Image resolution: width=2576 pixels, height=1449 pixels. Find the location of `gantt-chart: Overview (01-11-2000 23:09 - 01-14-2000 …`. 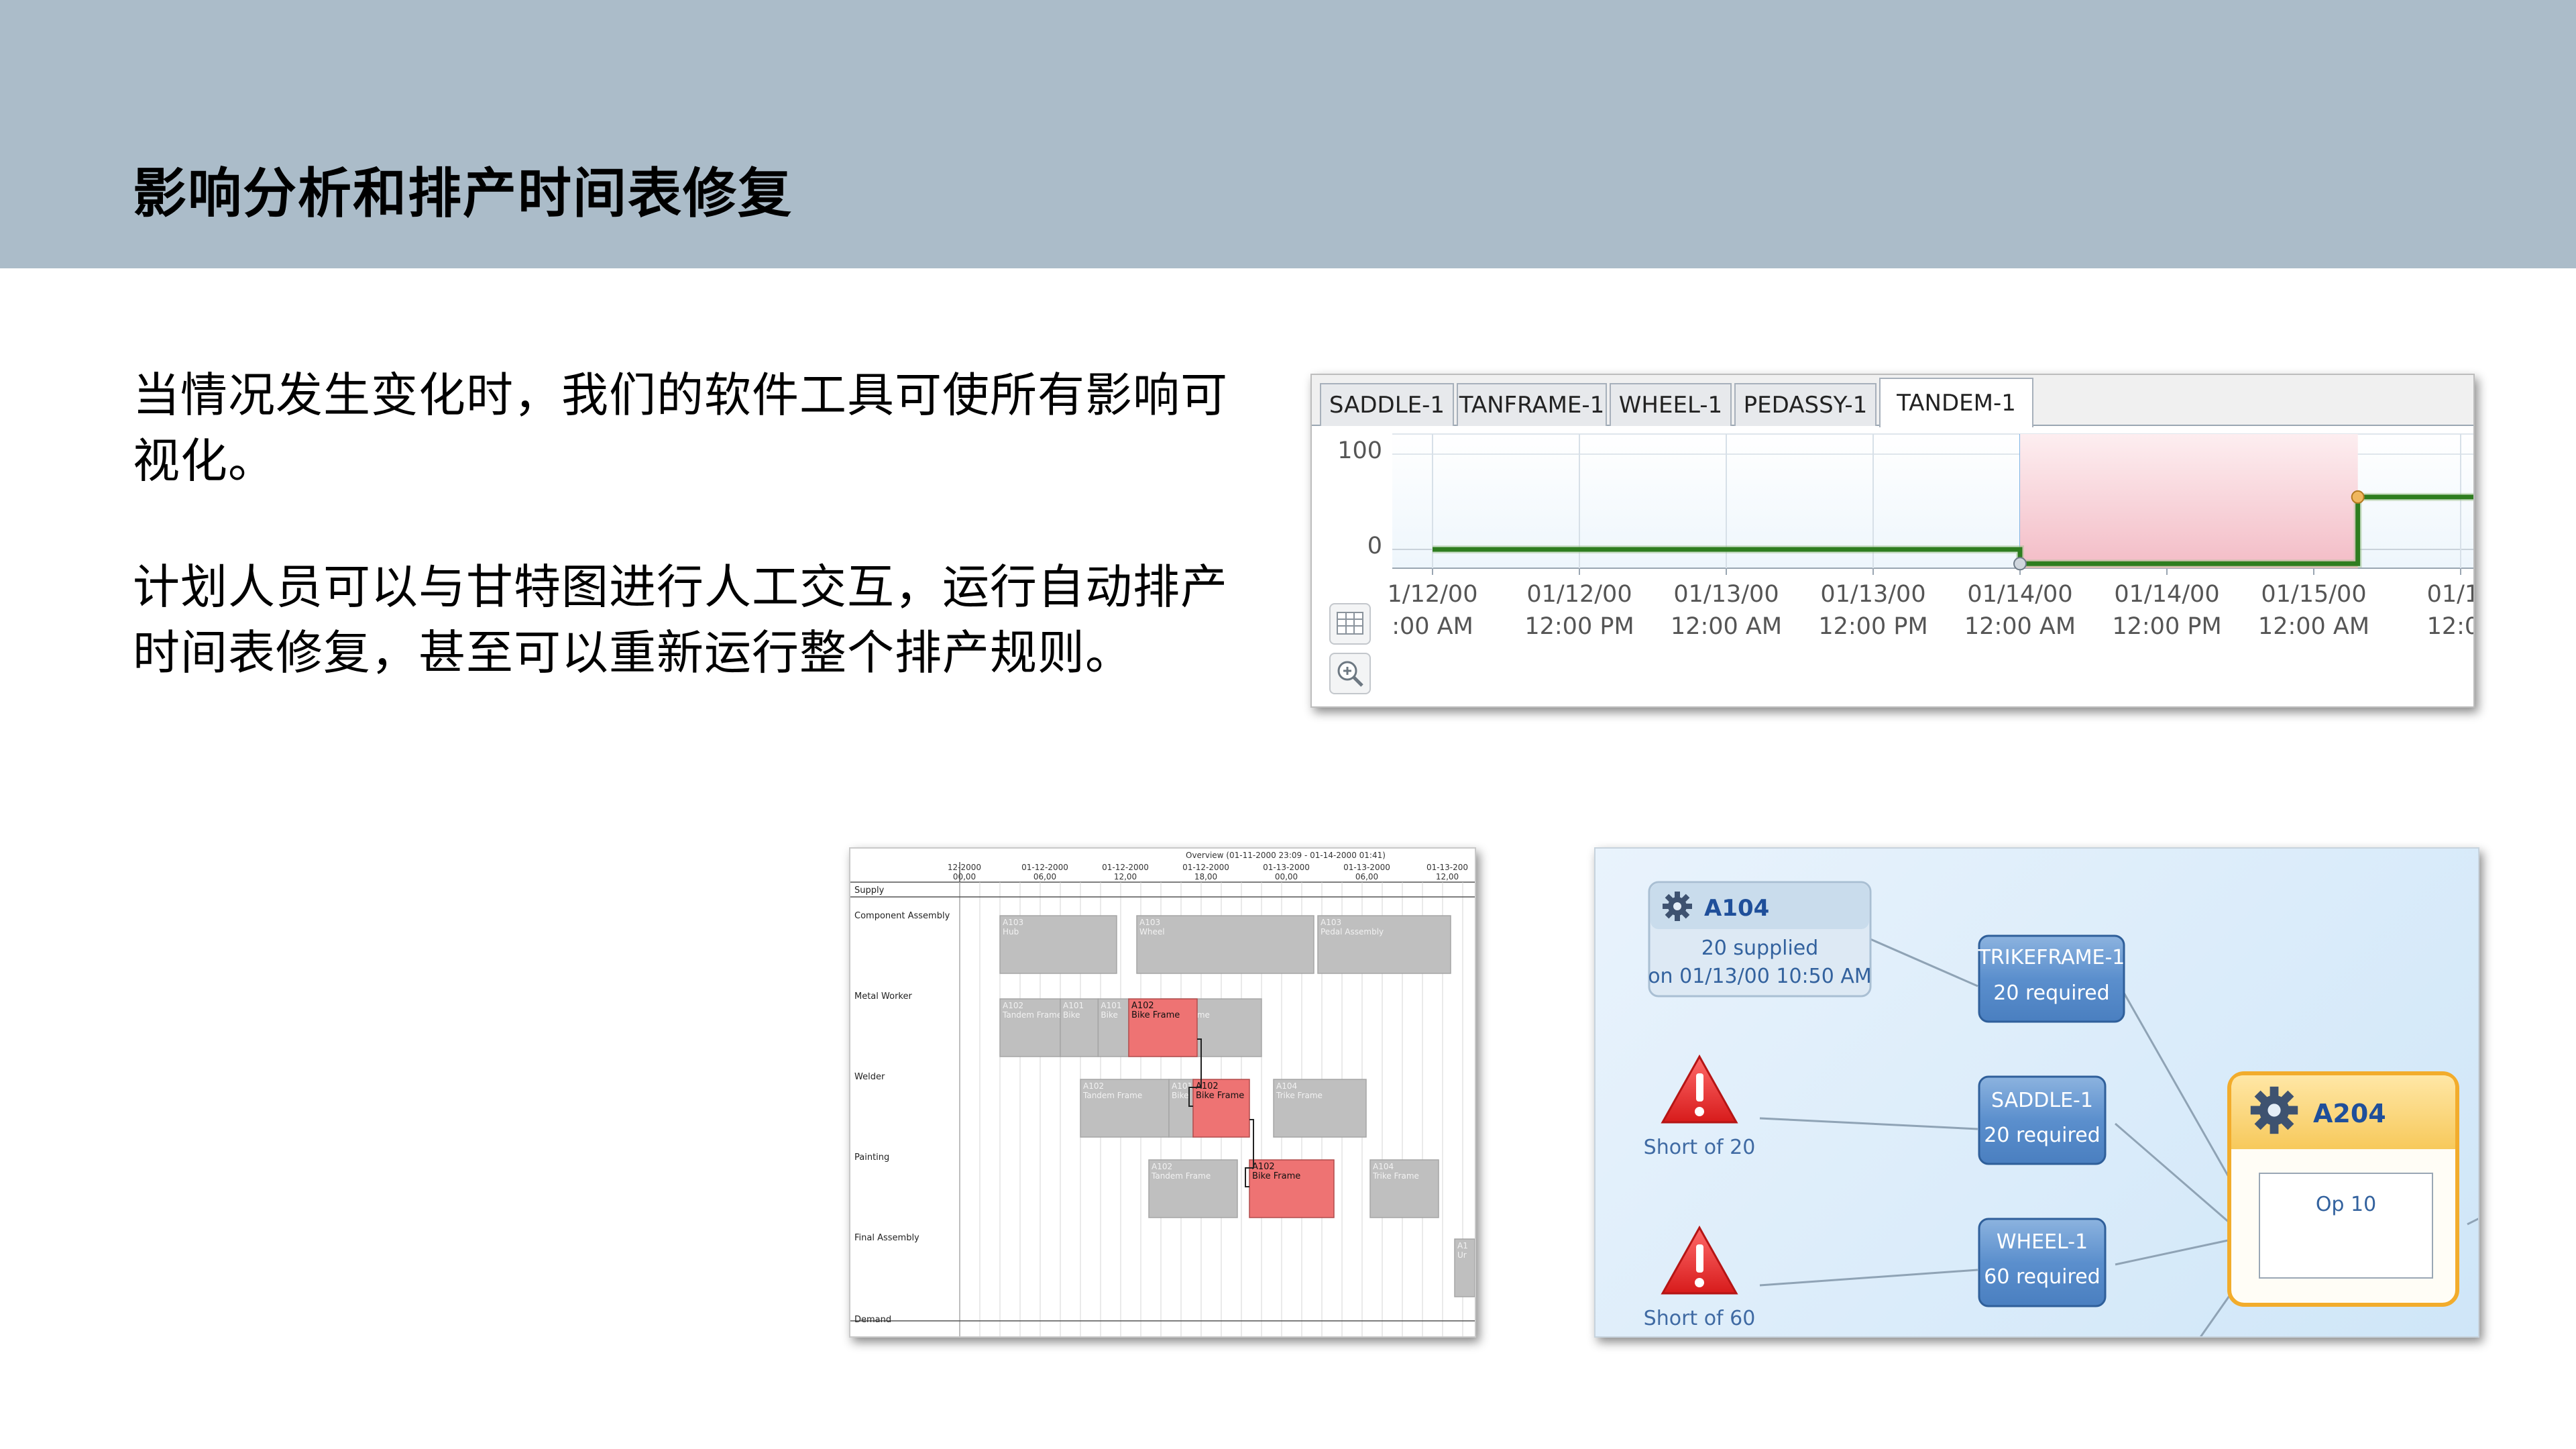

gantt-chart: Overview (01-11-2000 23:09 - 01-14-2000 … is located at coordinates (1162, 1093).